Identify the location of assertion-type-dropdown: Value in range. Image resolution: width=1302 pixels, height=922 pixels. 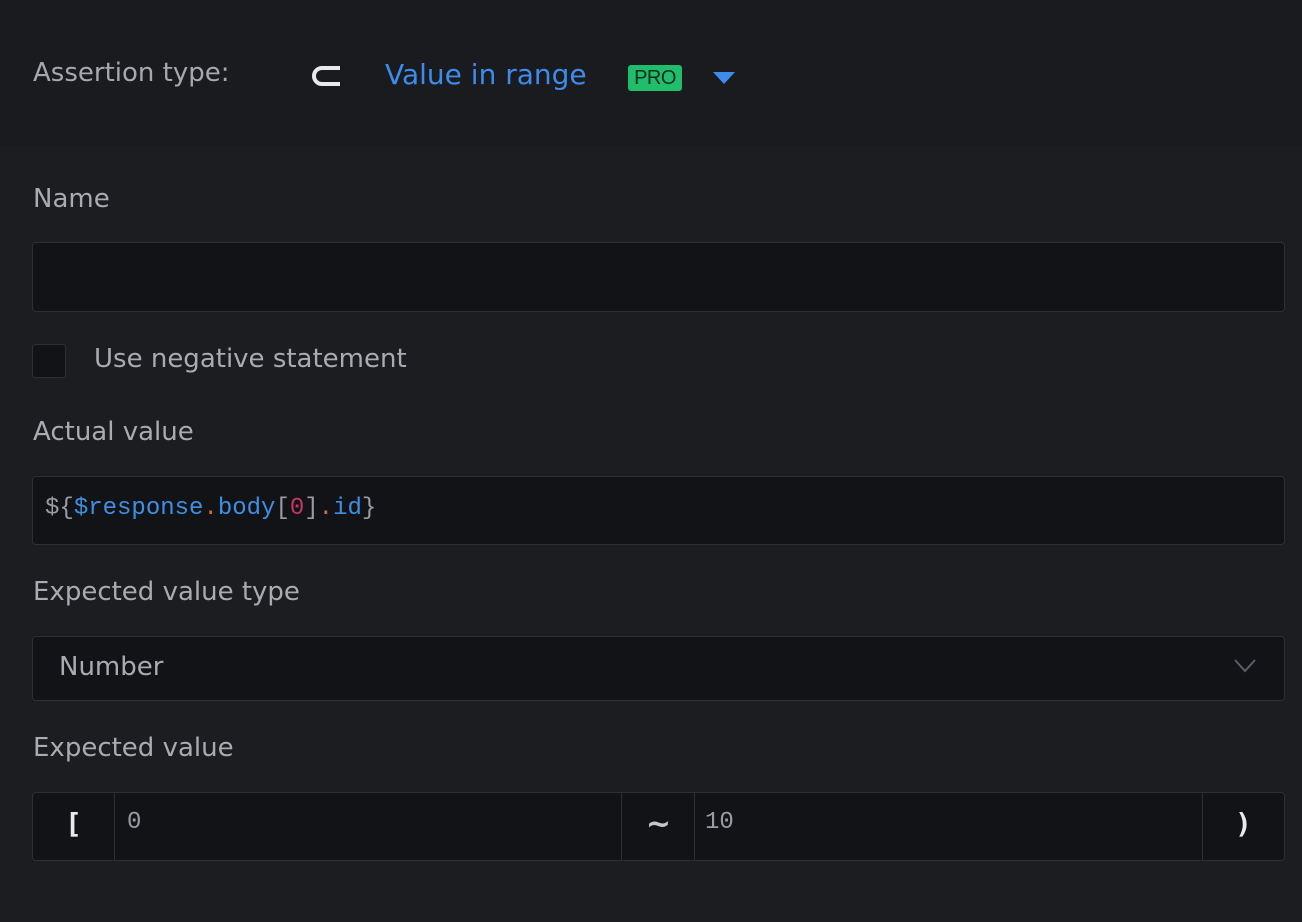
(486, 74).